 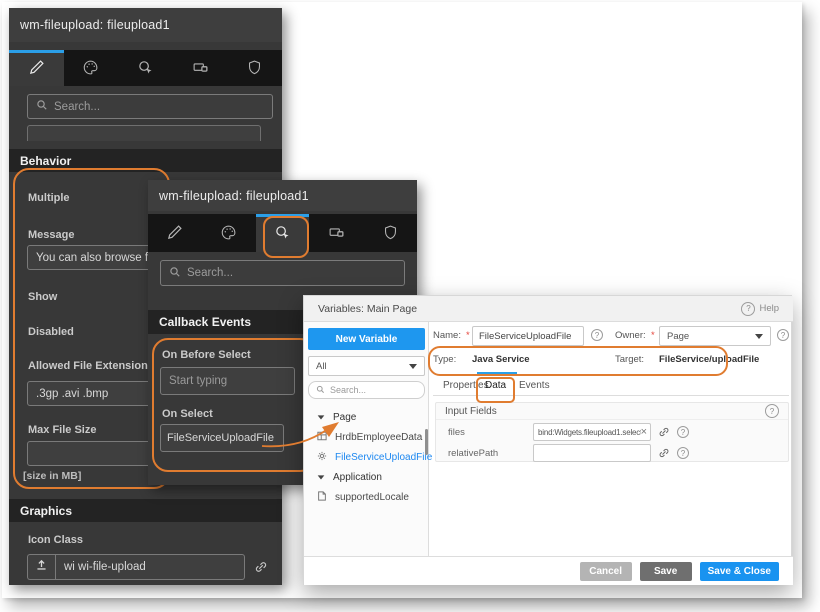 I want to click on tree-group-page: Page, so click(x=364, y=417).